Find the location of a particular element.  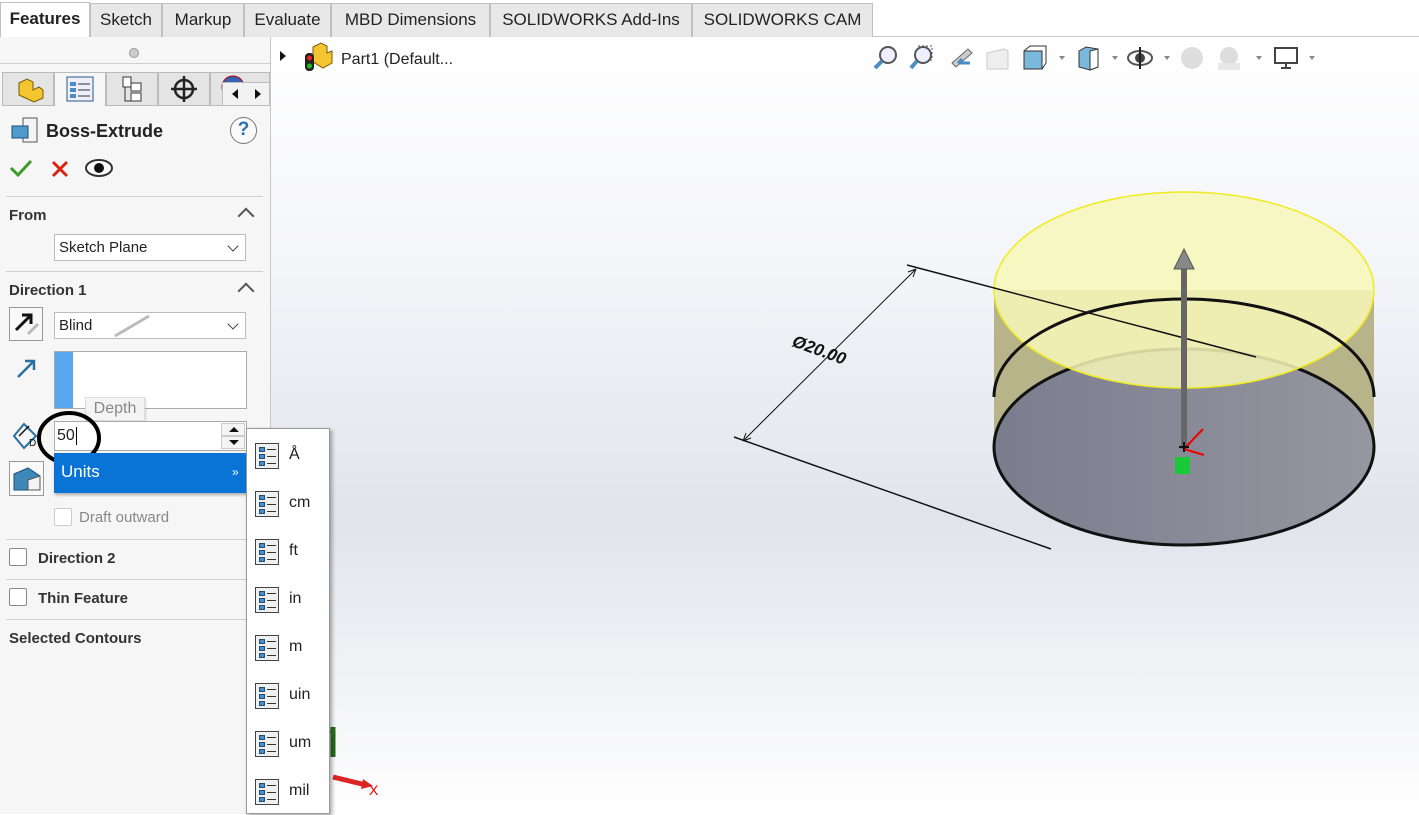

direction2-heading: Direction 2 is located at coordinates (77, 558).